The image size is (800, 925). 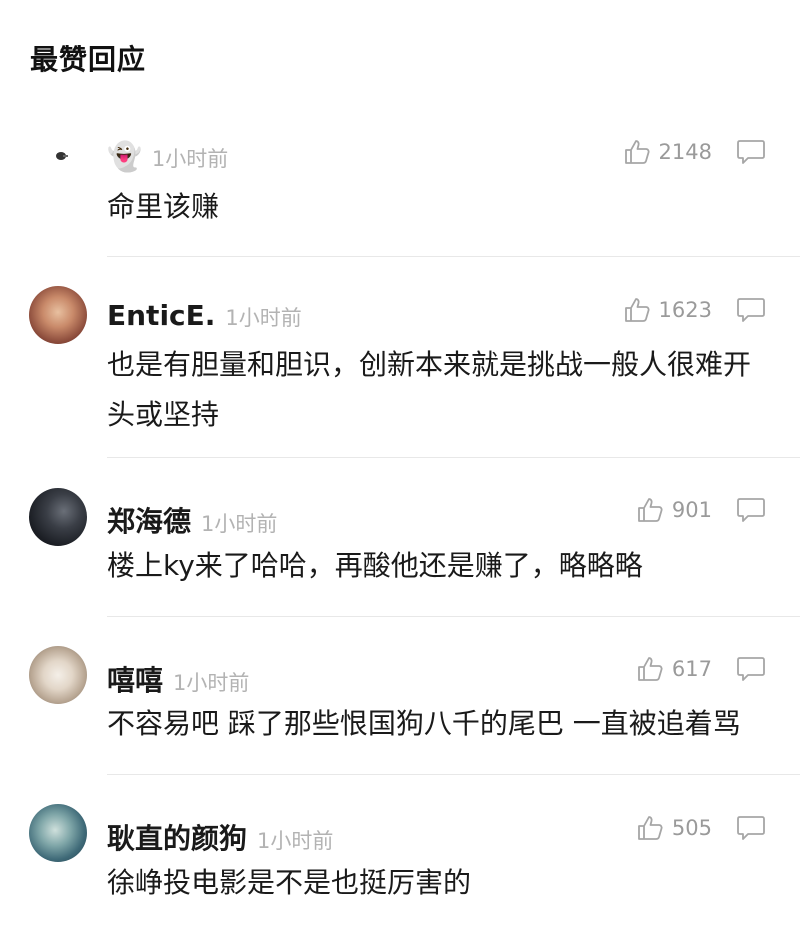 What do you see at coordinates (685, 152) in the screenshot?
I see `like-count: 2148` at bounding box center [685, 152].